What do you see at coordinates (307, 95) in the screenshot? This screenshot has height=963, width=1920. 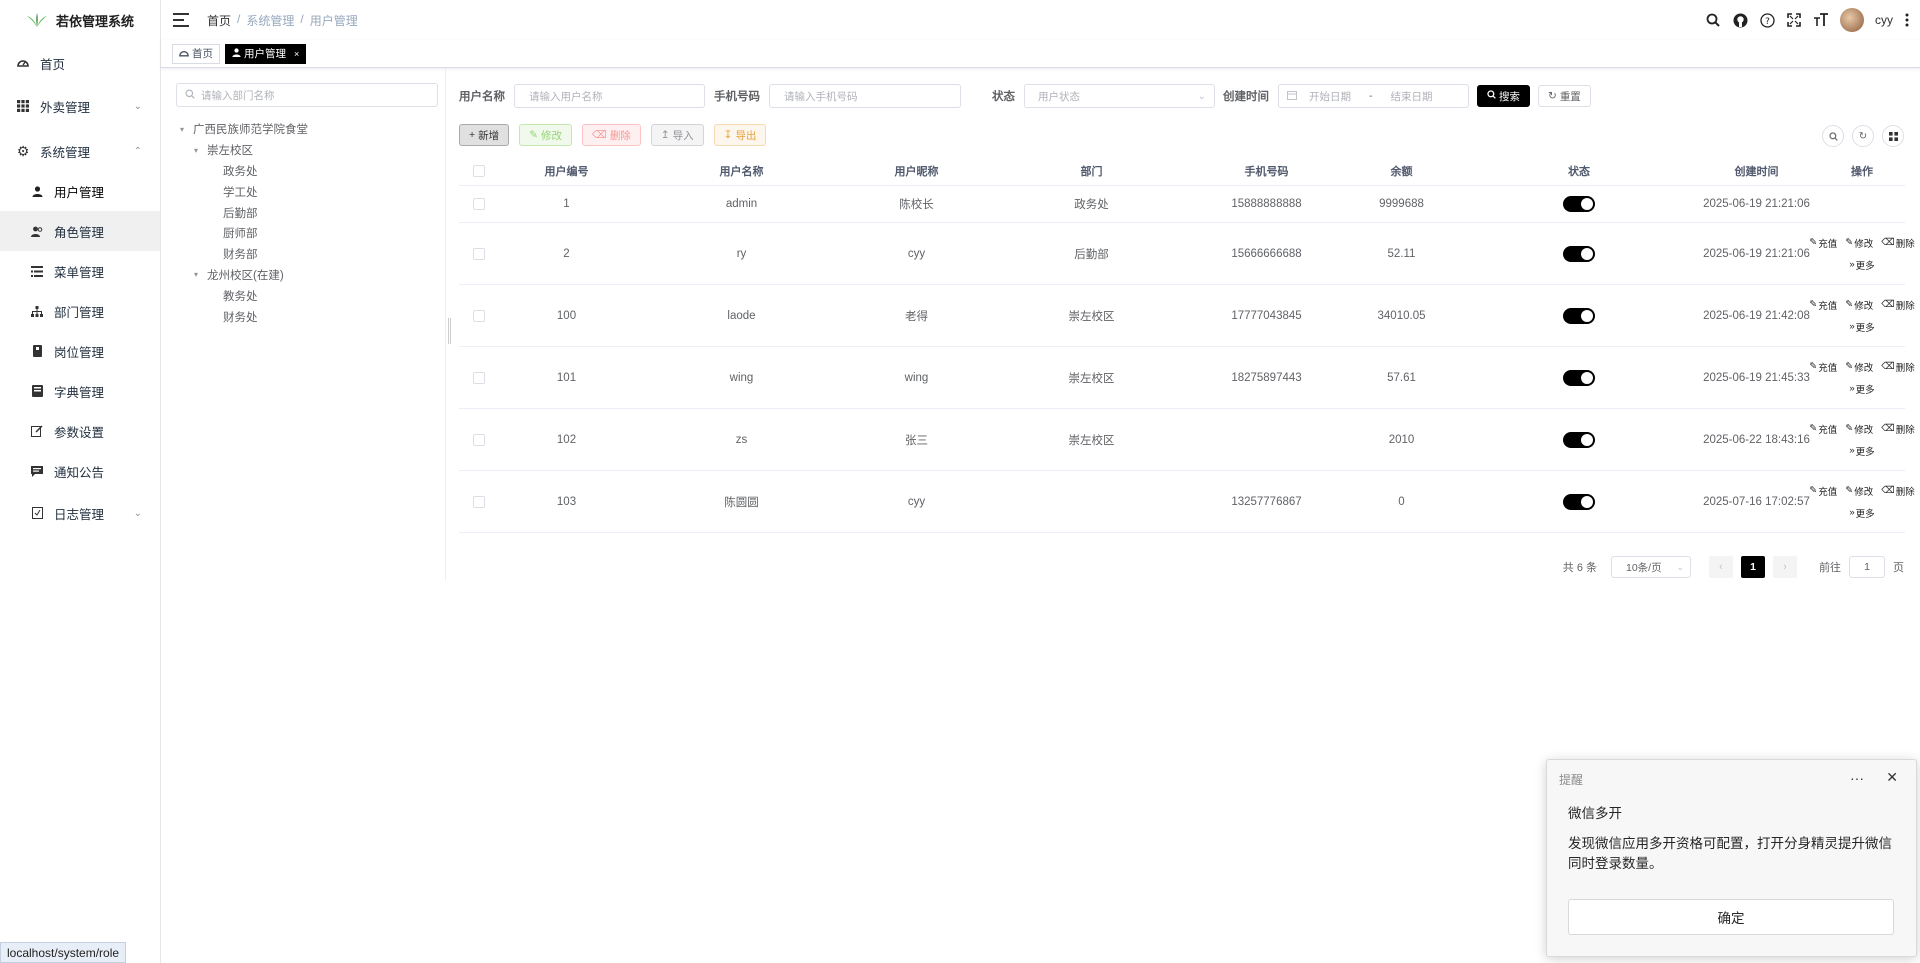 I see `dept-search-input: 请输入部门名称` at bounding box center [307, 95].